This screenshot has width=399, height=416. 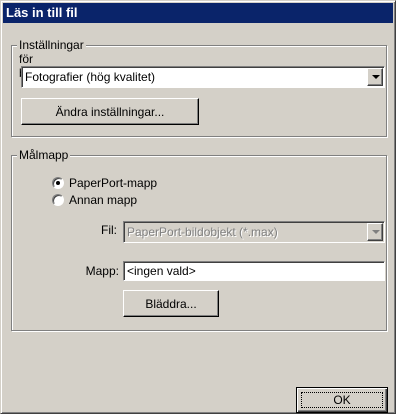 I want to click on radio-dot-icon, so click(x=58, y=183).